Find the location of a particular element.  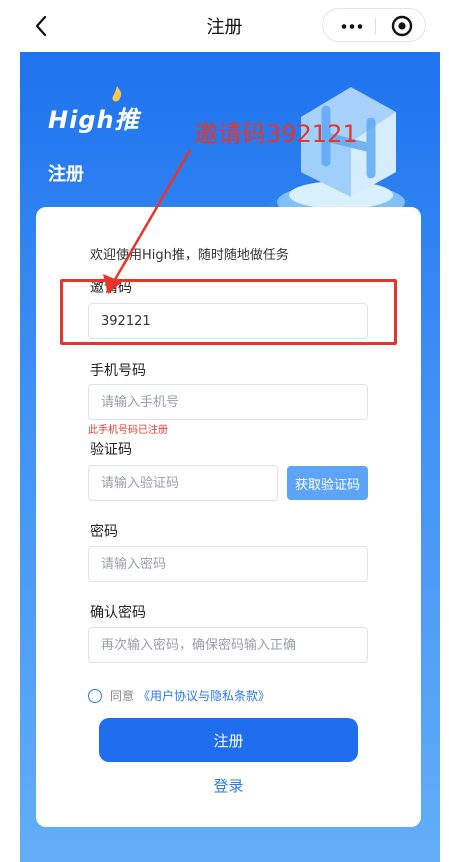

annotation-label: 邀请码392121 is located at coordinates (276, 134).